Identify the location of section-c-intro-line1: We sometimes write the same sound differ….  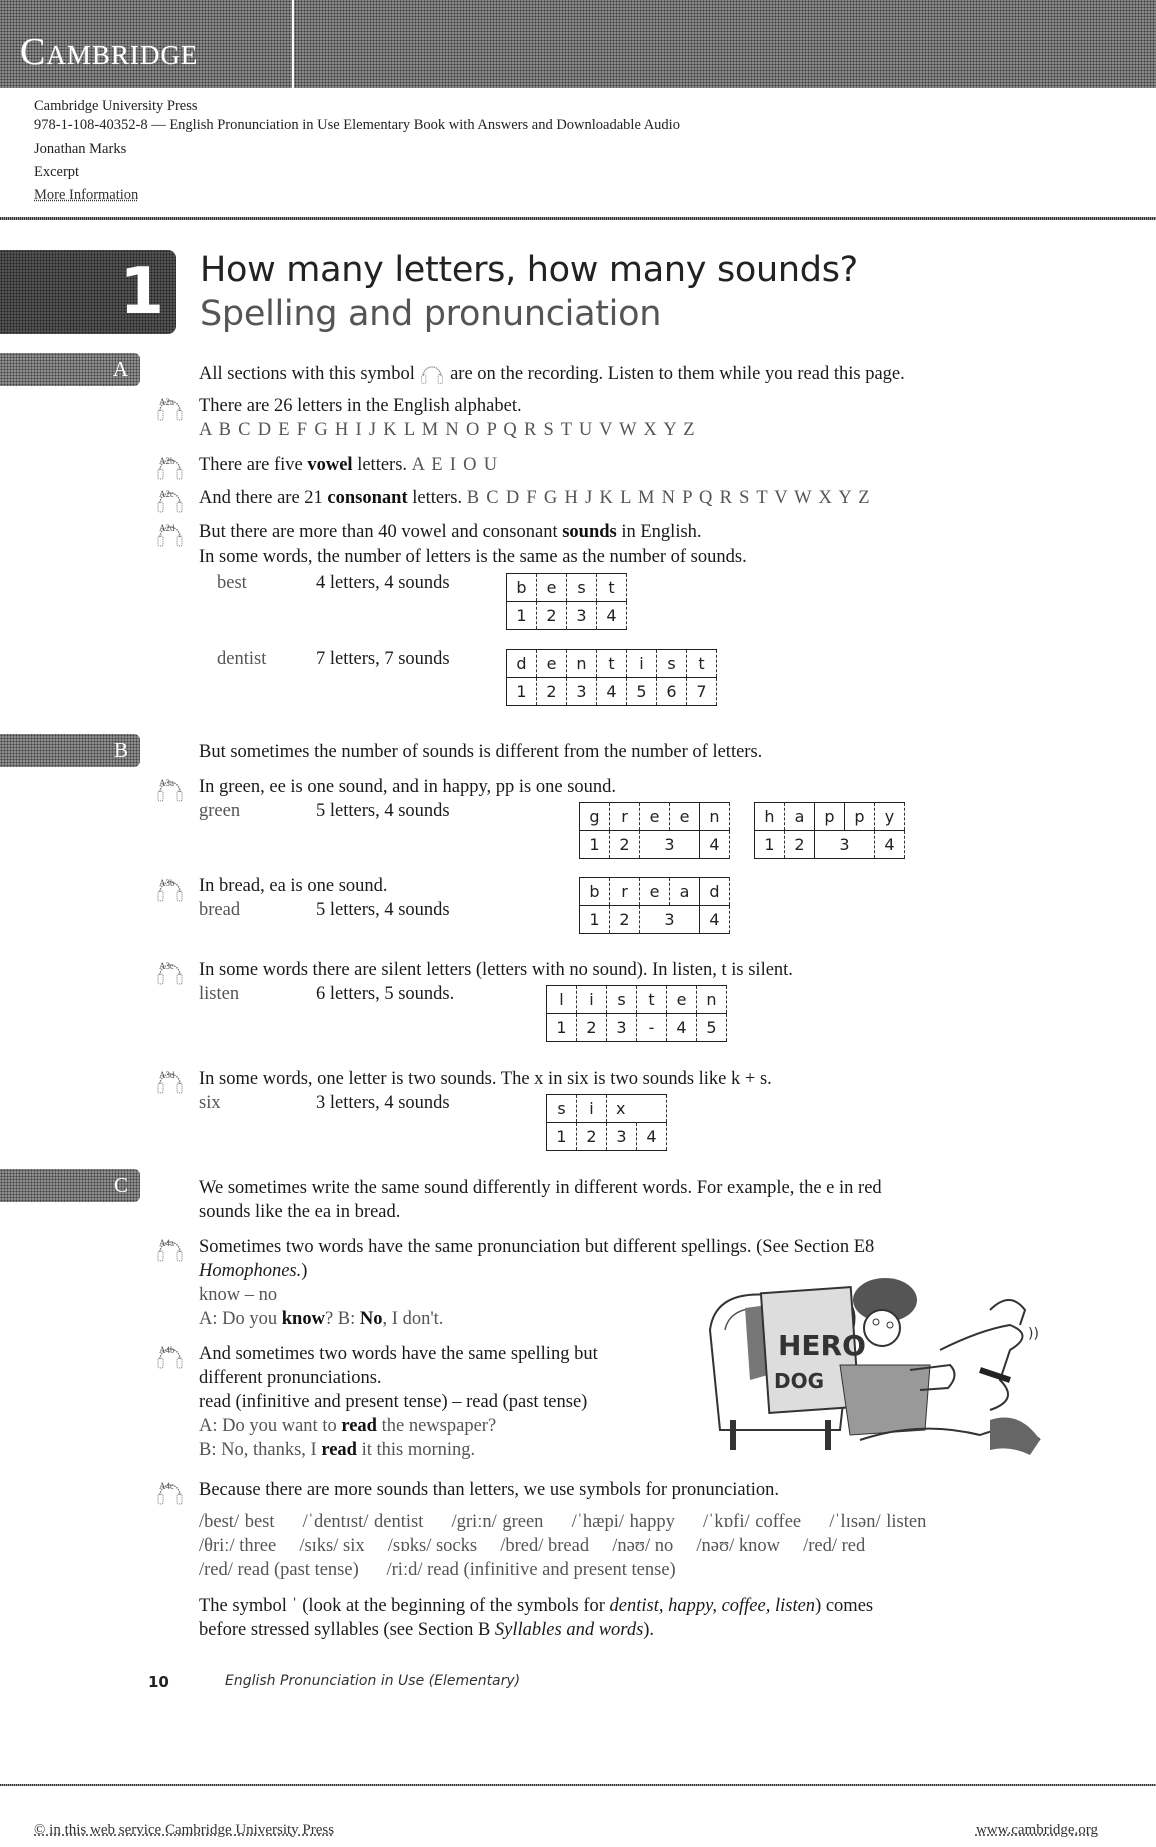
(540, 1188).